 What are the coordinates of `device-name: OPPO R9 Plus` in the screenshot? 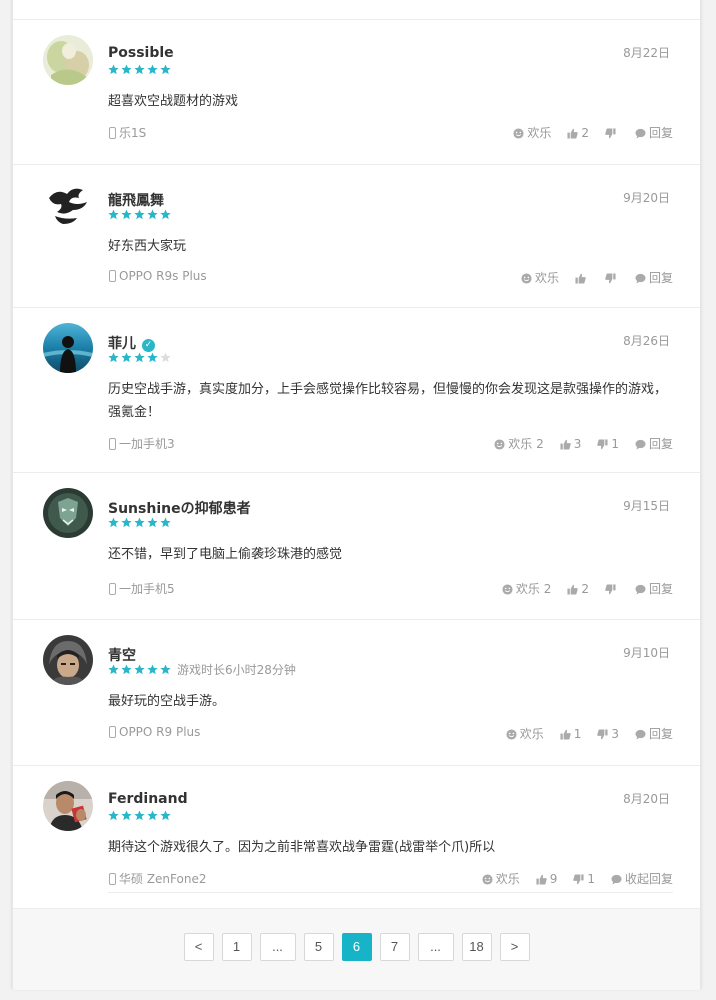 It's located at (160, 732).